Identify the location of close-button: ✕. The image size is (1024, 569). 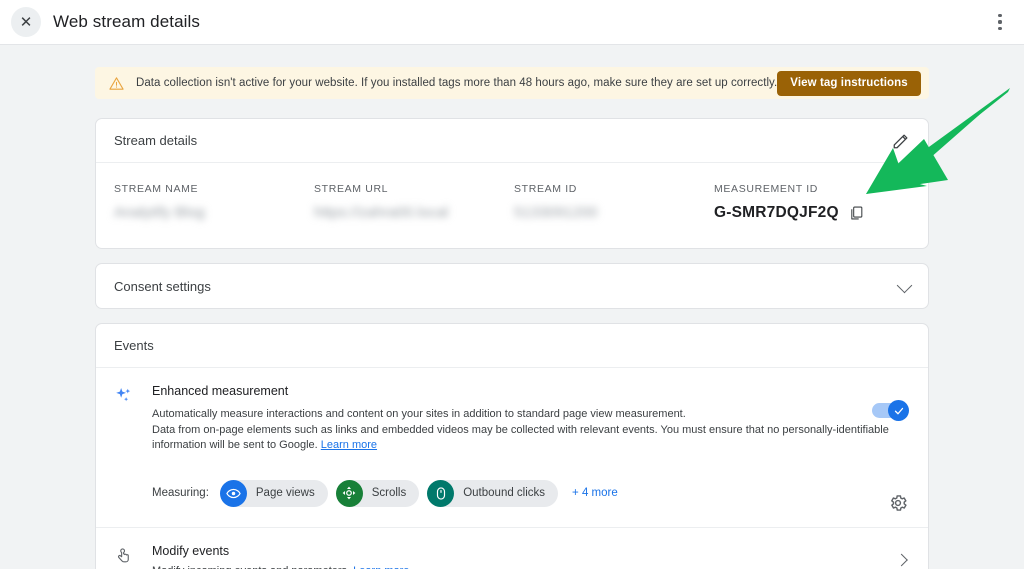
(26, 22).